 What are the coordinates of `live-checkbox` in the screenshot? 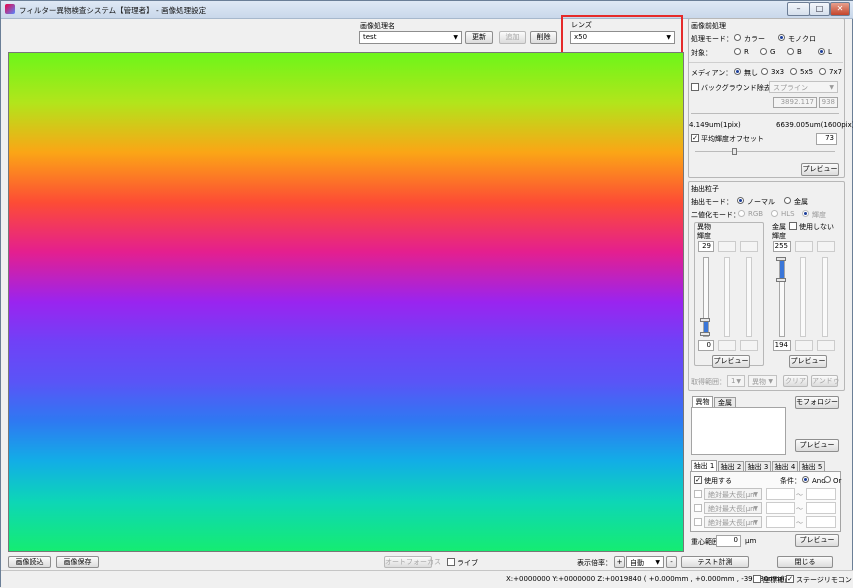 It's located at (451, 562).